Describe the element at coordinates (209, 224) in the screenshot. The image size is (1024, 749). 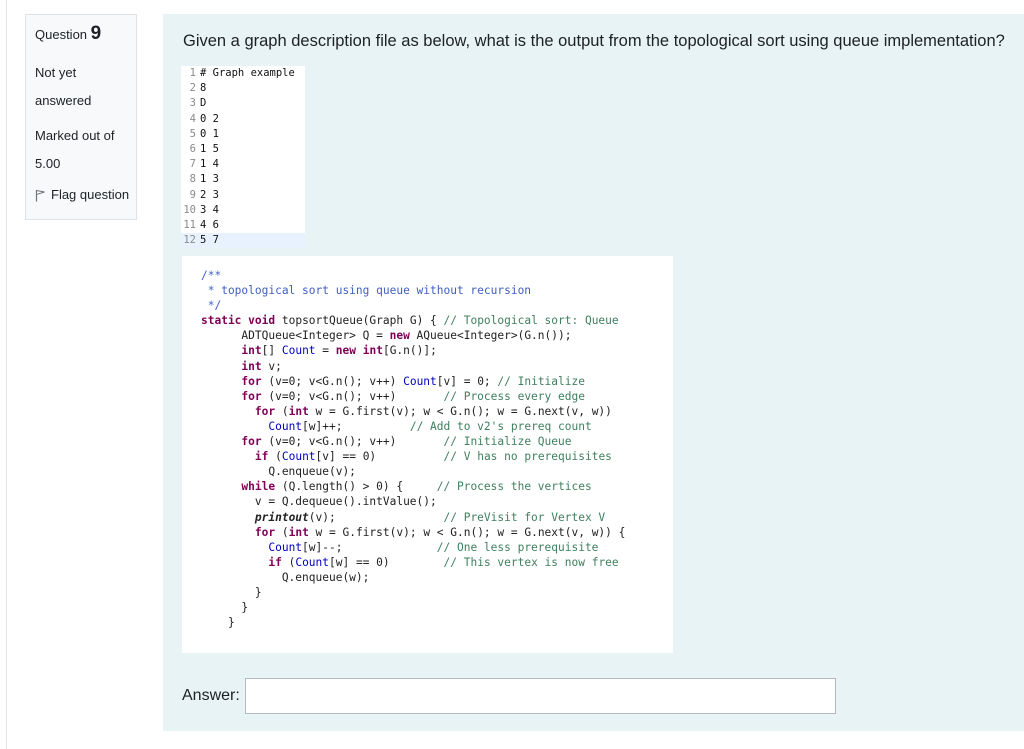
I see `line-text: 4 6` at that location.